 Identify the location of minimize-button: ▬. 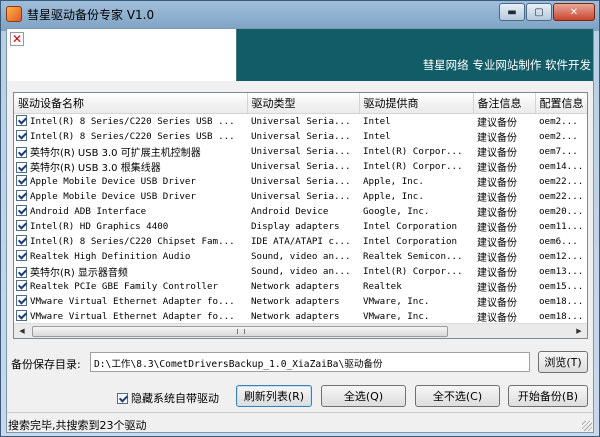
(512, 12).